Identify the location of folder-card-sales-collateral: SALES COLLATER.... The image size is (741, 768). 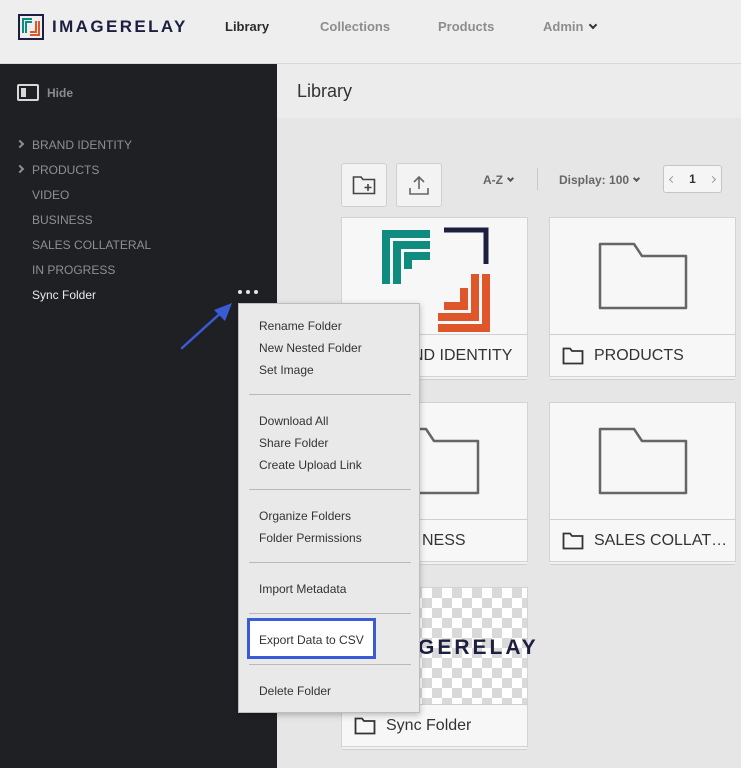
(642, 482).